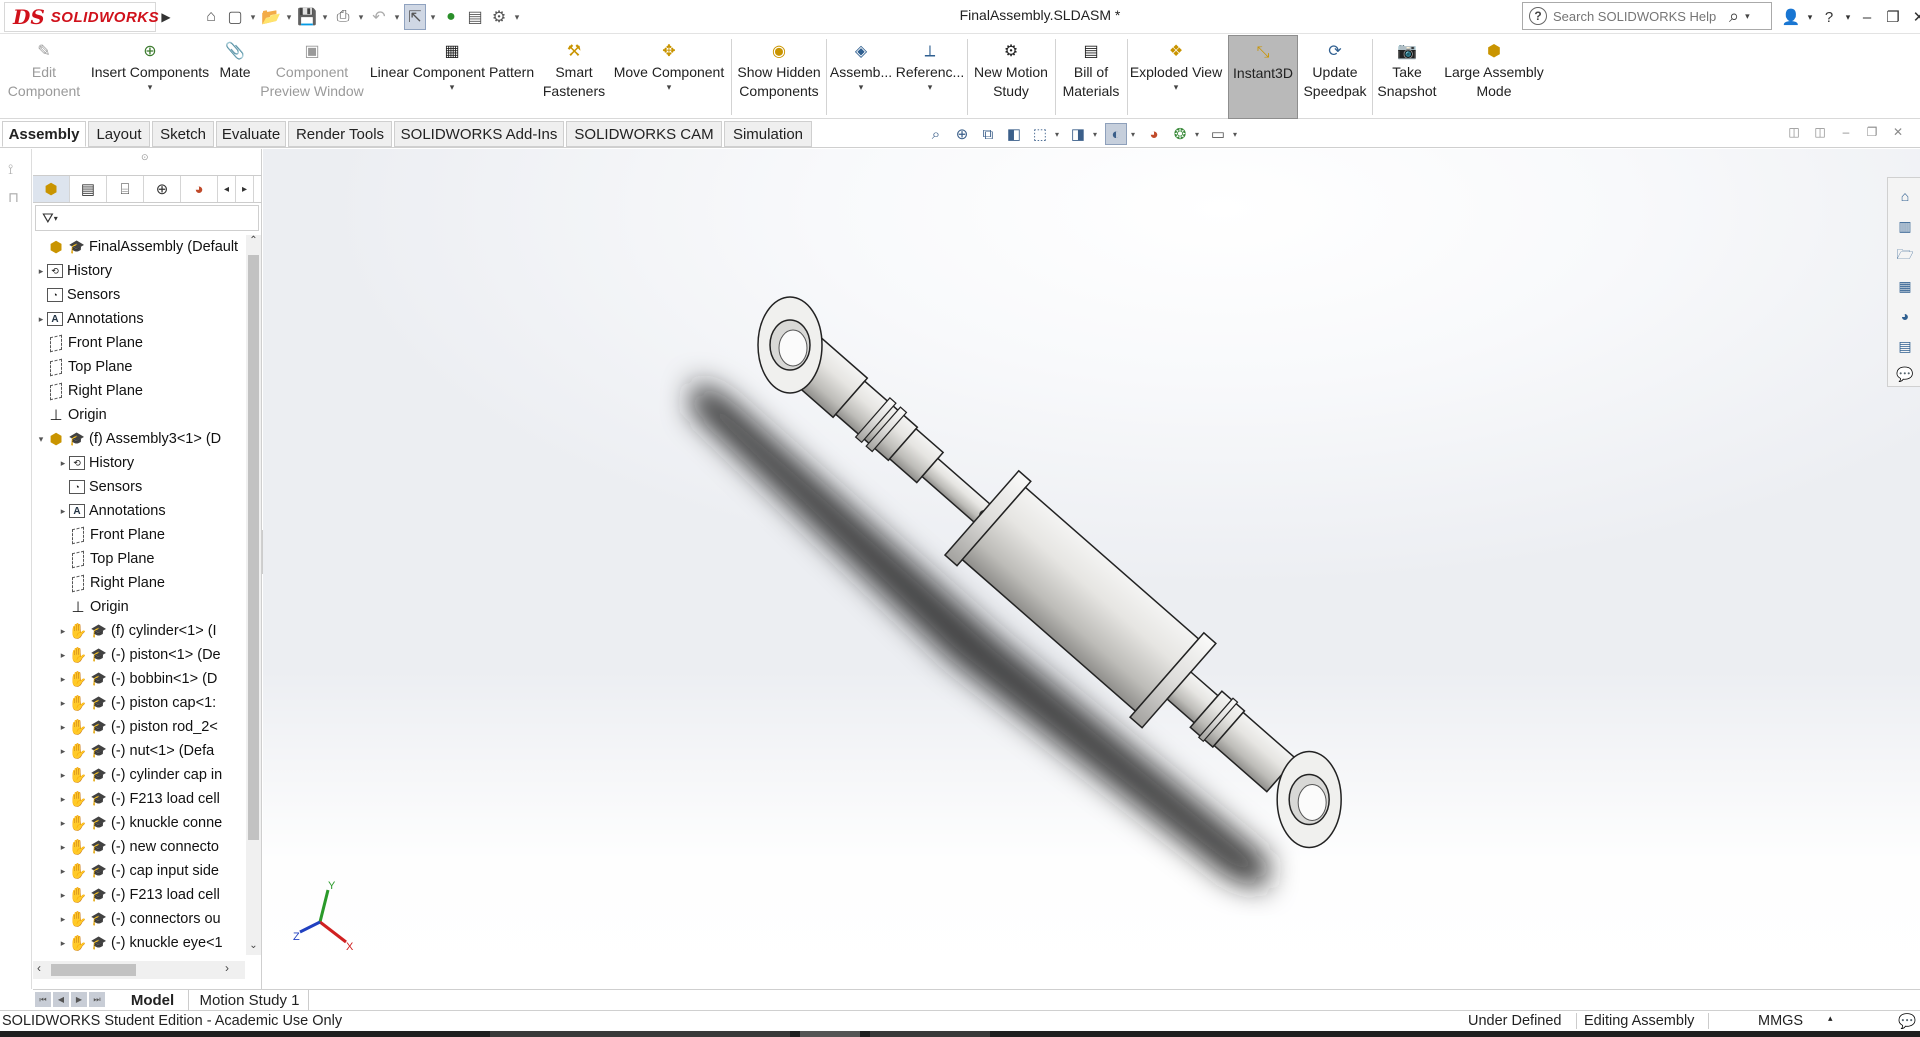  What do you see at coordinates (340, 134) in the screenshot?
I see `tab-render-tools: Render Tools` at bounding box center [340, 134].